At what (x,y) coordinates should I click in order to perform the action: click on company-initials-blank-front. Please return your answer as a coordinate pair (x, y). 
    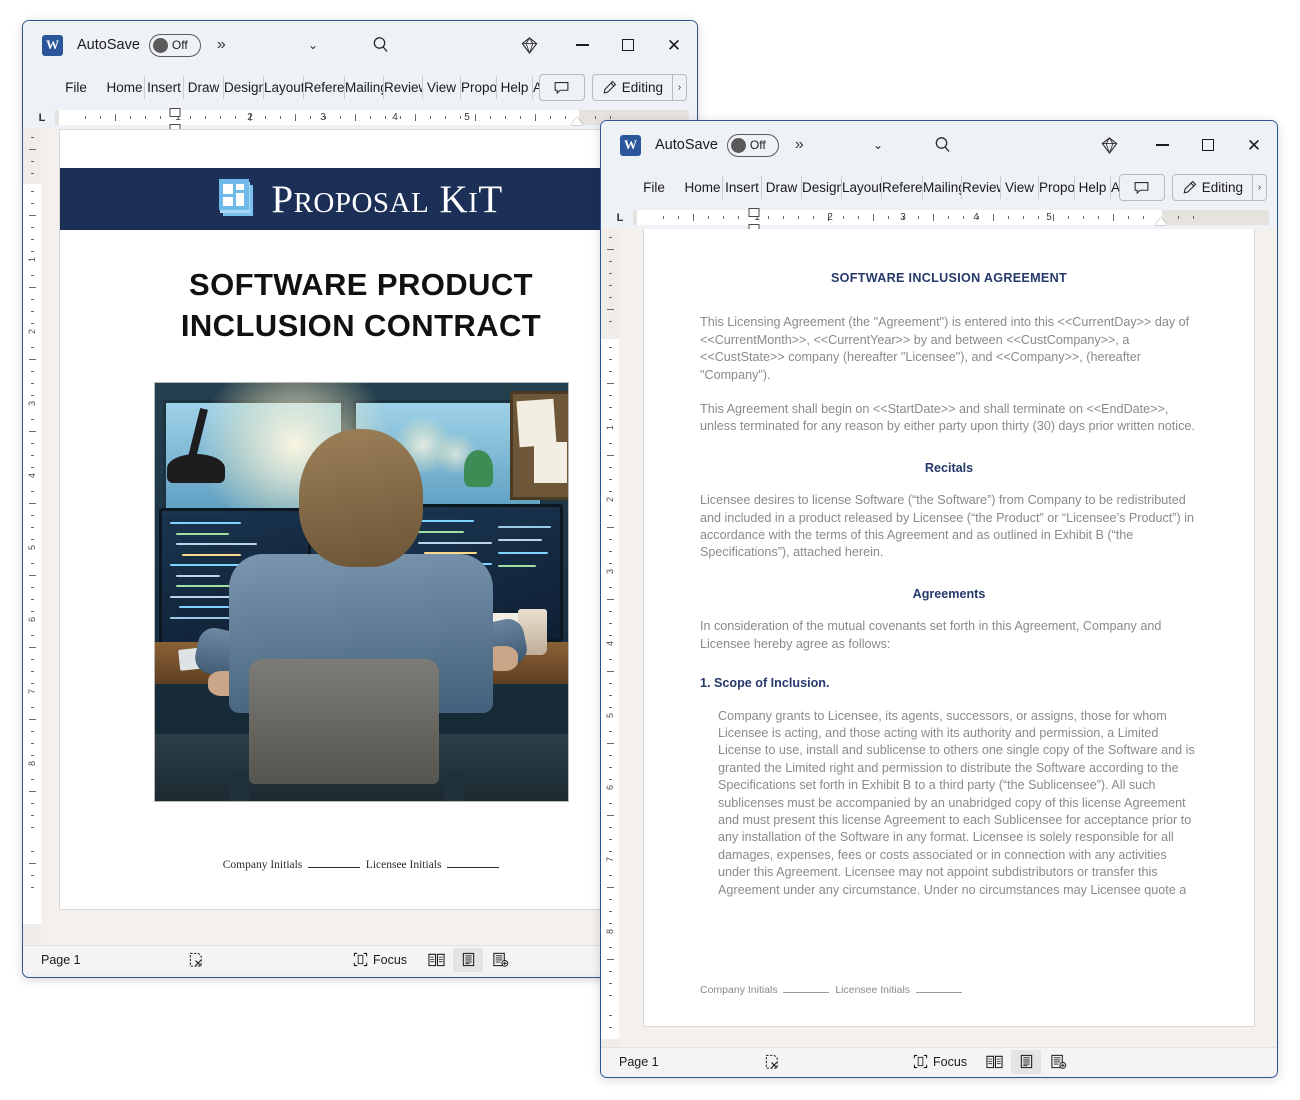
    Looking at the image, I should click on (806, 992).